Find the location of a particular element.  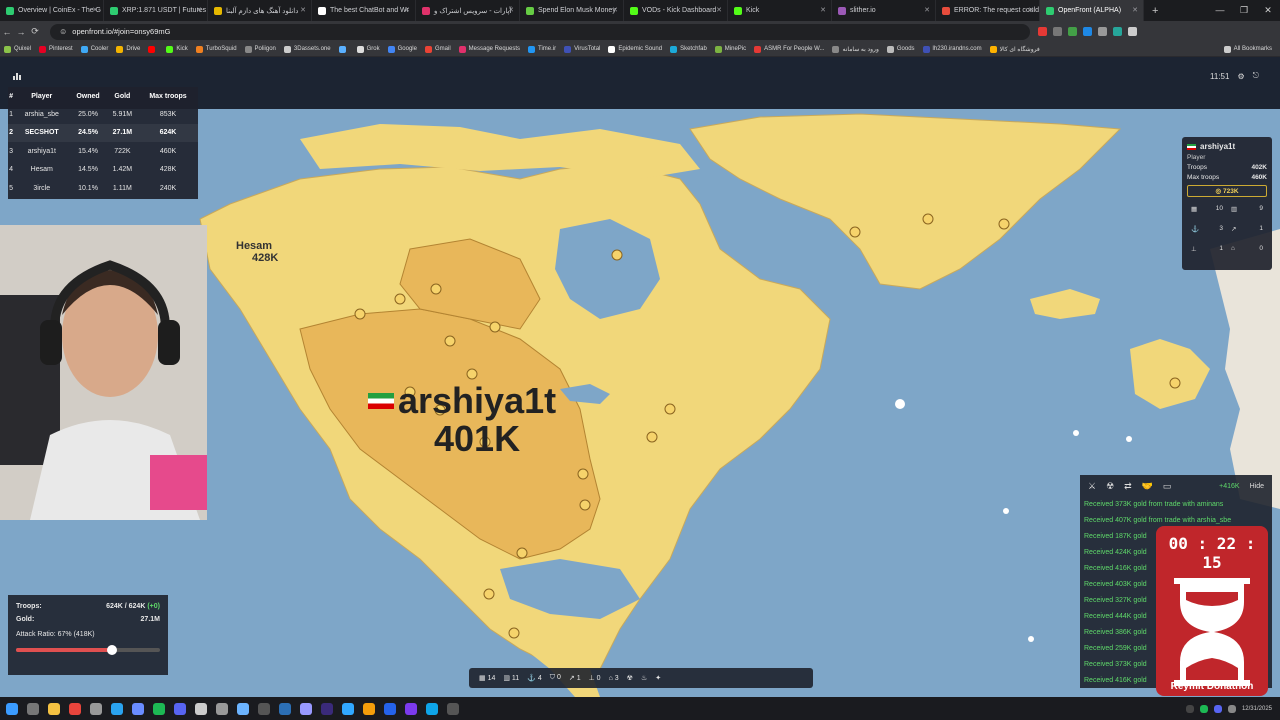

profile-icon is located at coordinates (1132, 31).